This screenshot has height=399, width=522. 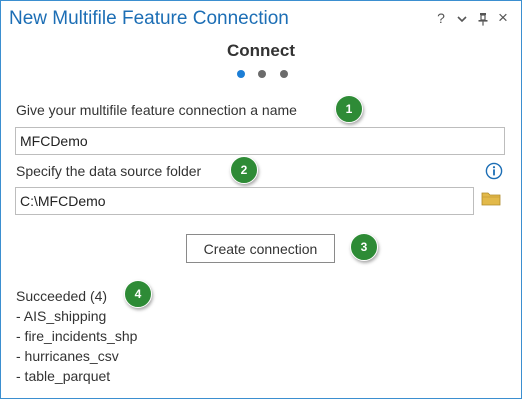 I want to click on folder-label: Specify the data source folder, so click(x=109, y=171).